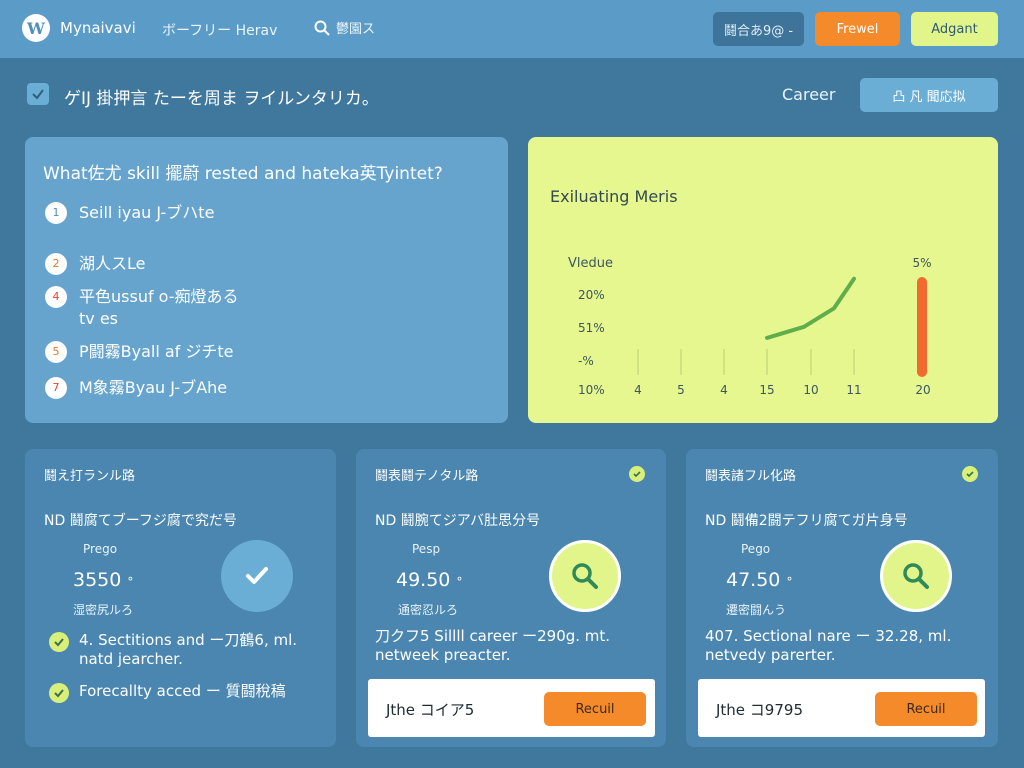 The image size is (1024, 768). Describe the element at coordinates (426, 549) in the screenshot. I see `price-label: Pesp` at that location.